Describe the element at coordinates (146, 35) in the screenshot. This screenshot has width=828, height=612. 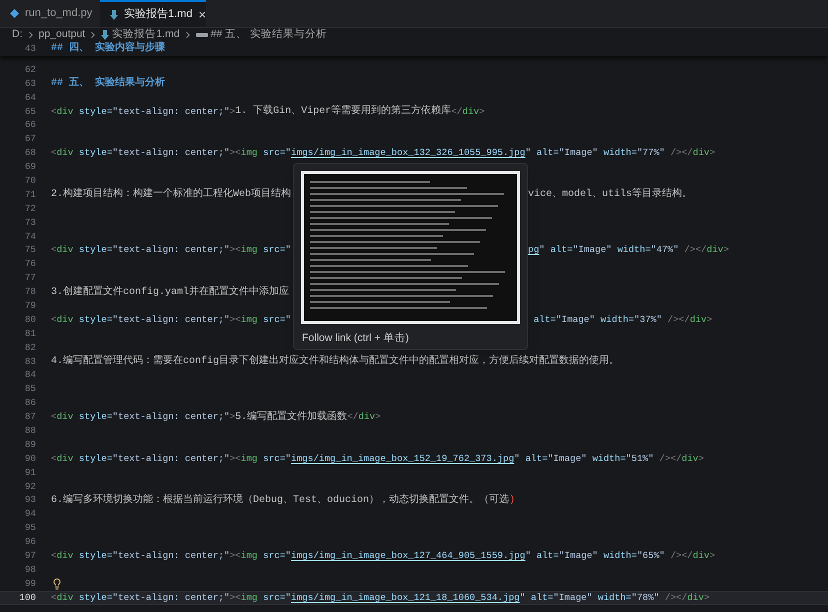
I see `breadcrumb-item: 实验报告1.md` at that location.